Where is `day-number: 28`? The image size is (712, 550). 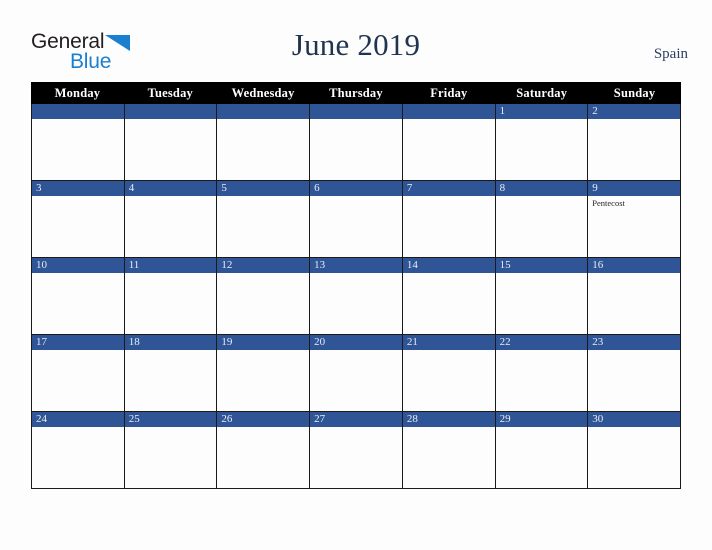 day-number: 28 is located at coordinates (412, 419).